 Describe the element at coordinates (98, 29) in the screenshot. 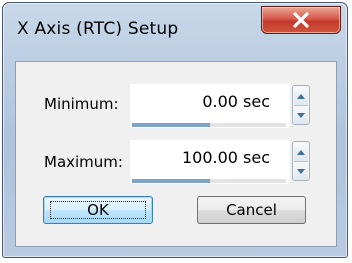

I see `window-title: X Axis (RTC) Setup` at that location.